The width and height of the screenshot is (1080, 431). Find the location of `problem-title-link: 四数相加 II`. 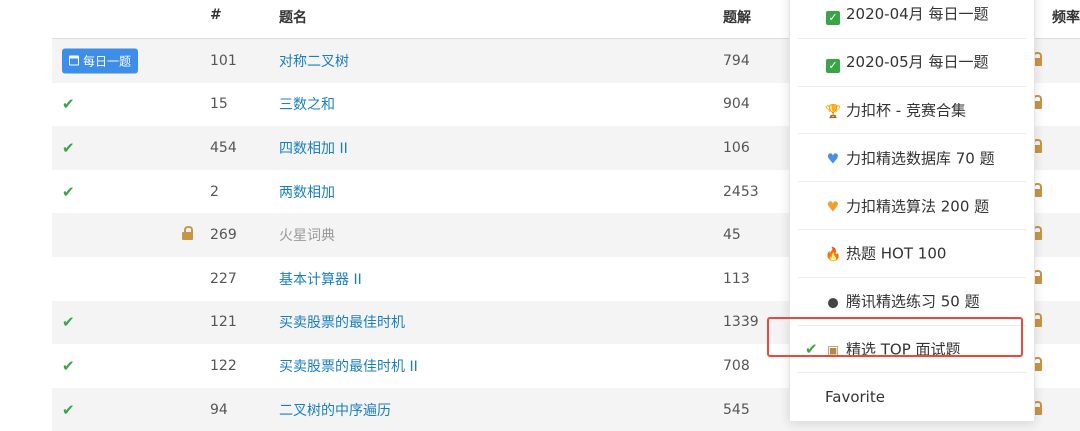

problem-title-link: 四数相加 II is located at coordinates (313, 148).